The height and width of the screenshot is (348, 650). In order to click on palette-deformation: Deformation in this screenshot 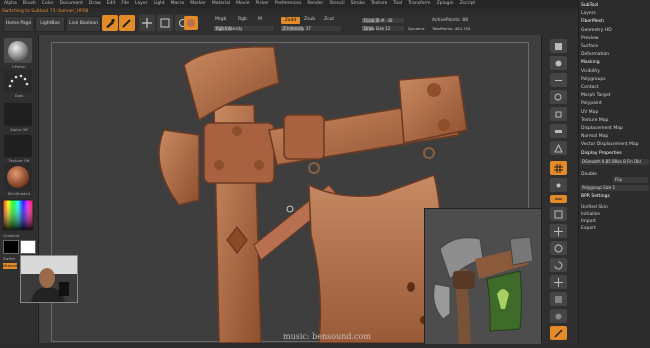, I will do `click(595, 54)`.